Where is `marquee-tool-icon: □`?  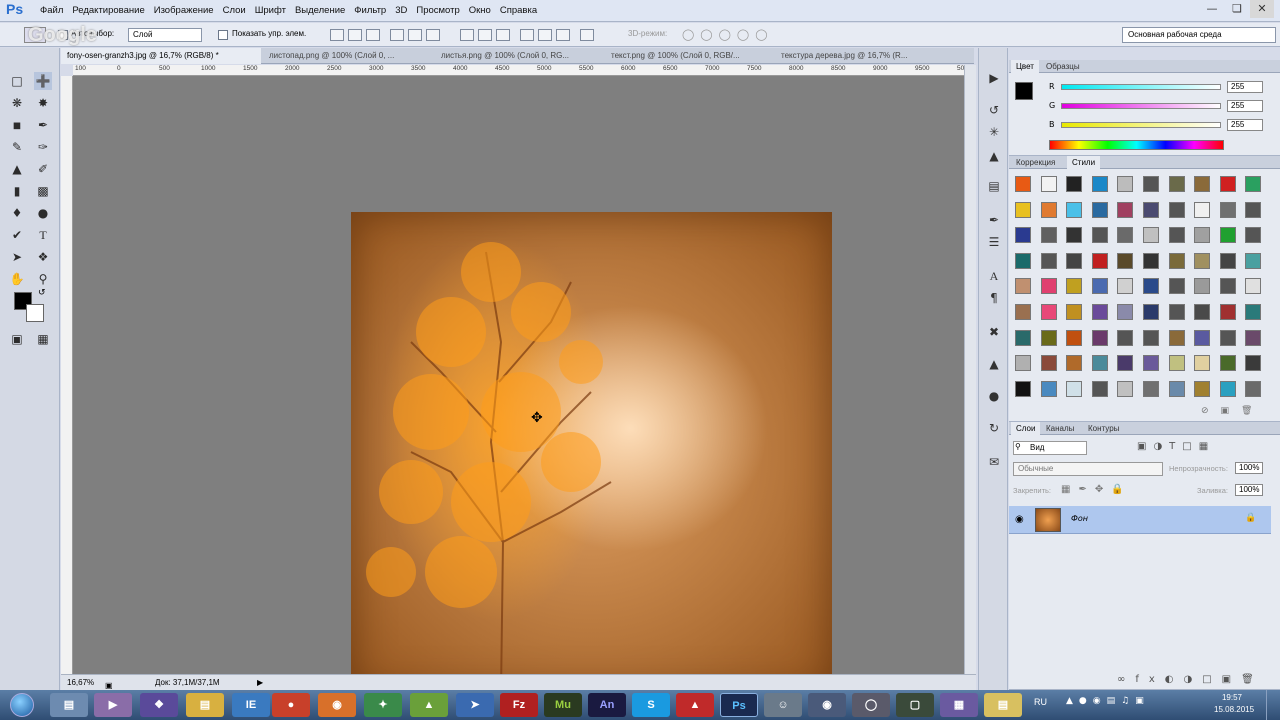
marquee-tool-icon: □ is located at coordinates (17, 81).